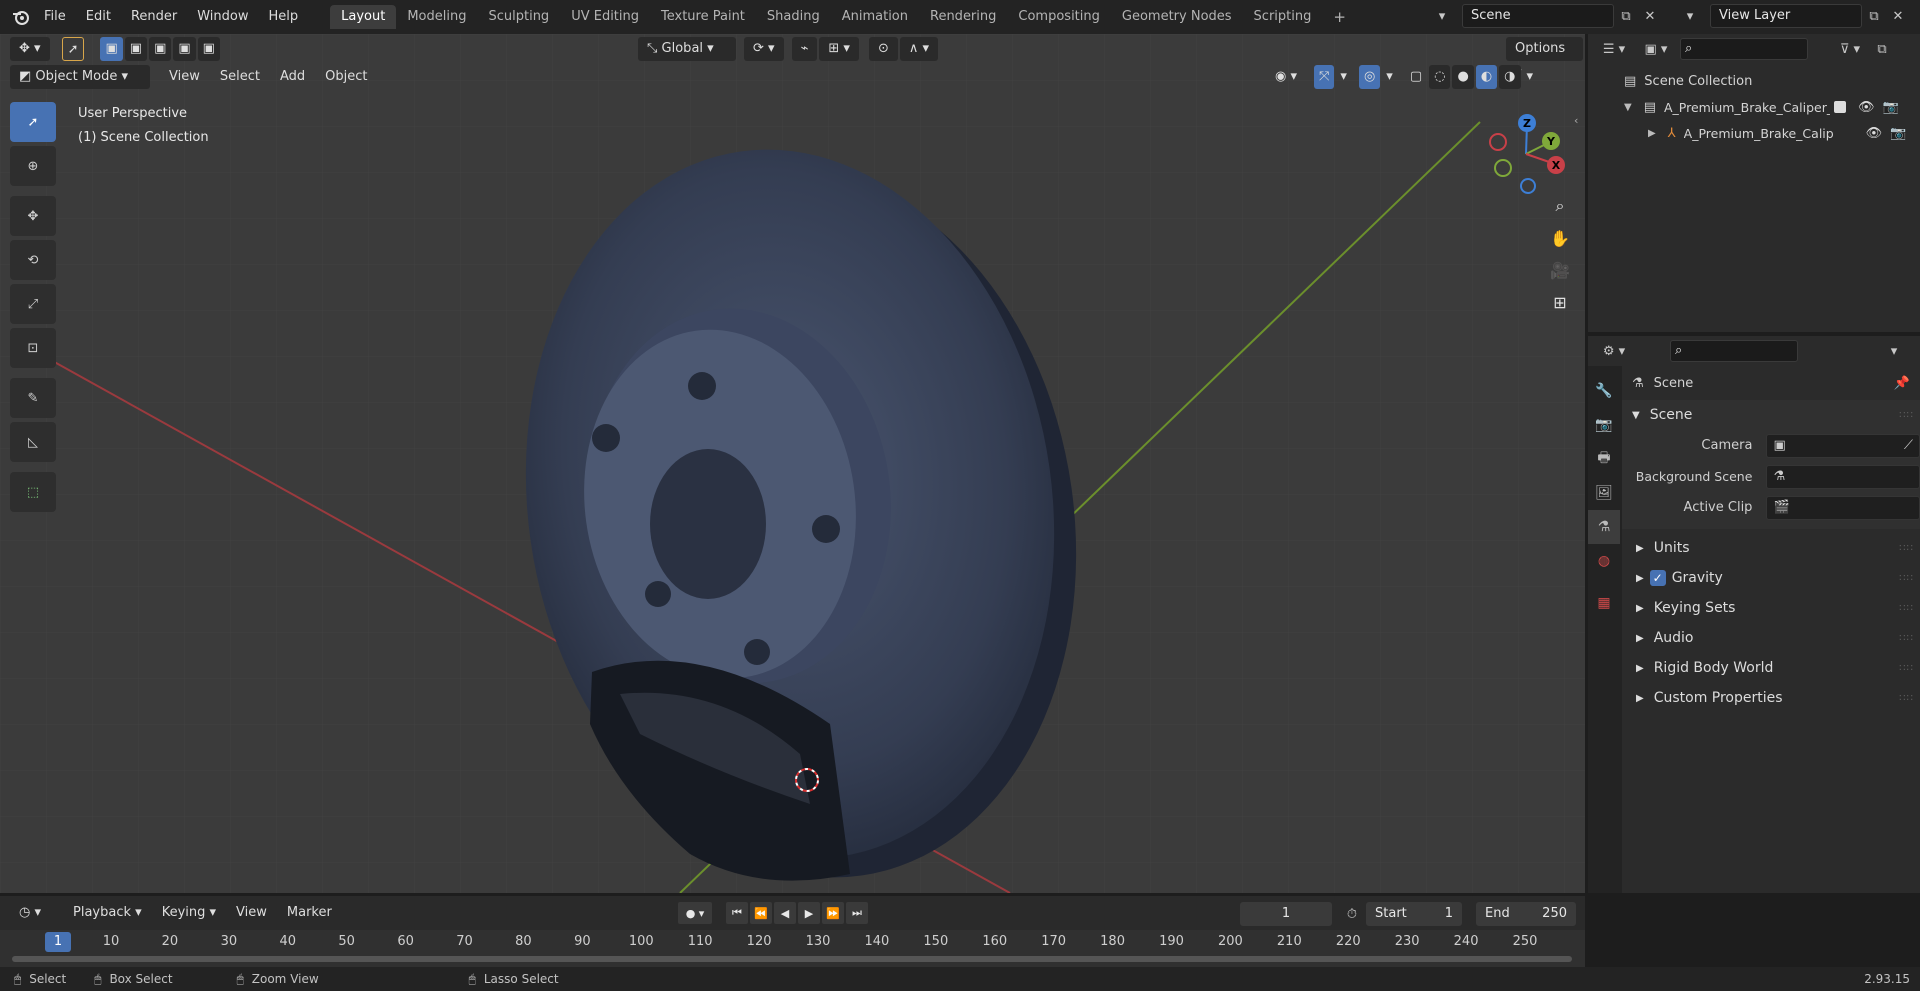  Describe the element at coordinates (1177, 17) in the screenshot. I see `tab-geometry-nodes: Geometry Nodes` at that location.